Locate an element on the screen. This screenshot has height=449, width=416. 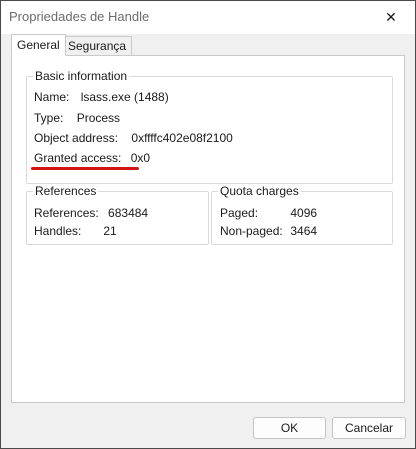
paged-label: Paged: is located at coordinates (239, 213).